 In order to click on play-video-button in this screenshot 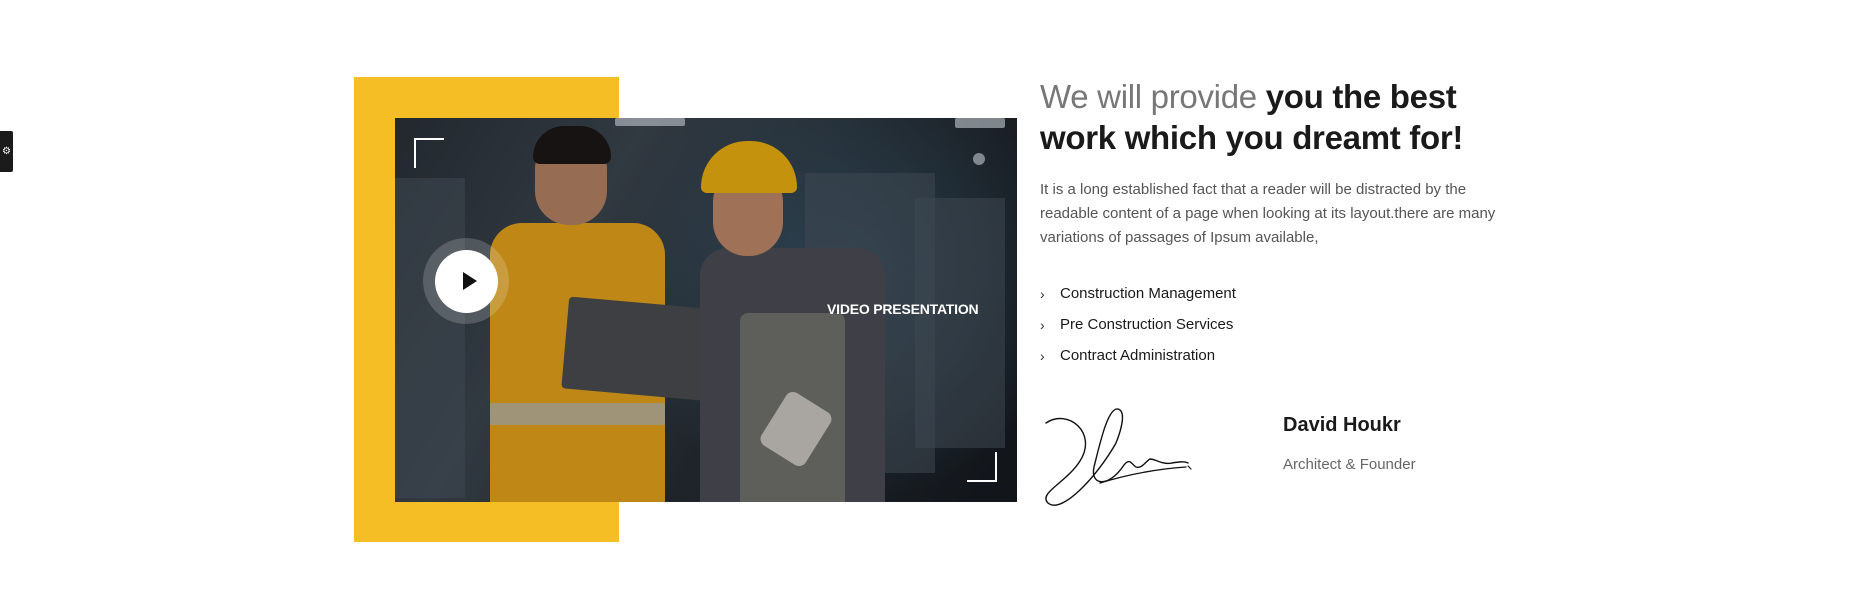, I will do `click(466, 281)`.